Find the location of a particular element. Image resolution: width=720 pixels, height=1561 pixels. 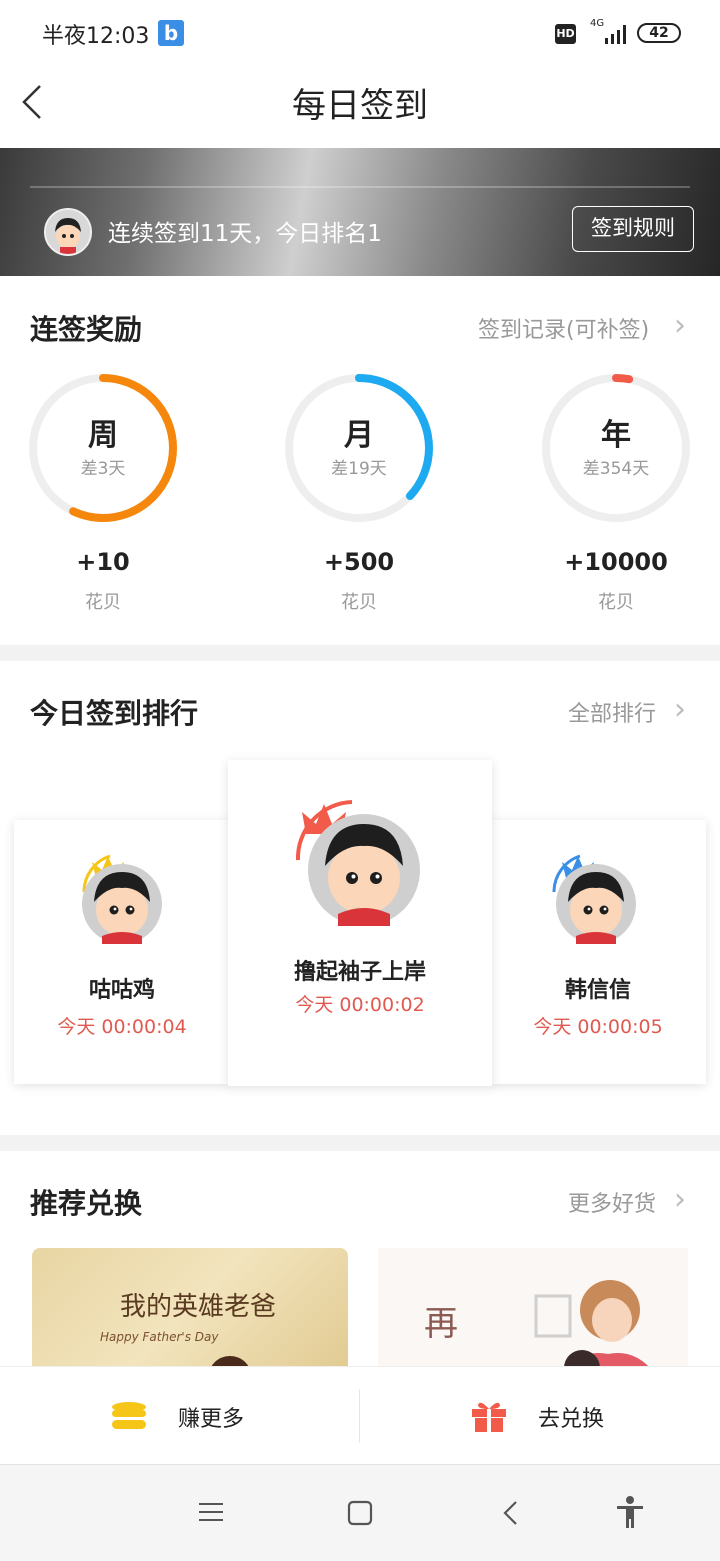

all-ranking-label: 全部排行 is located at coordinates (612, 714).